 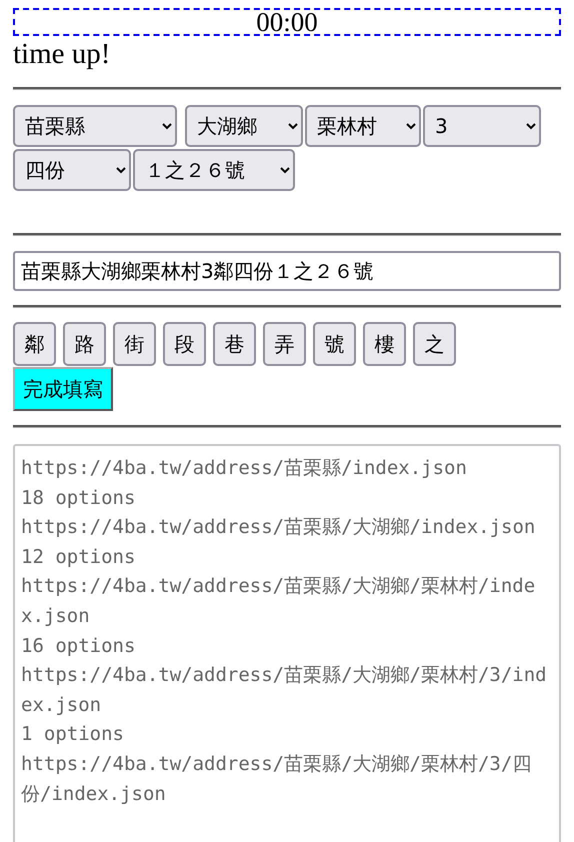 I want to click on log-line: https://4ba.tw/address/苗栗縣/大湖鄉/栗林村/3/四份/index.json, so click(x=276, y=779).